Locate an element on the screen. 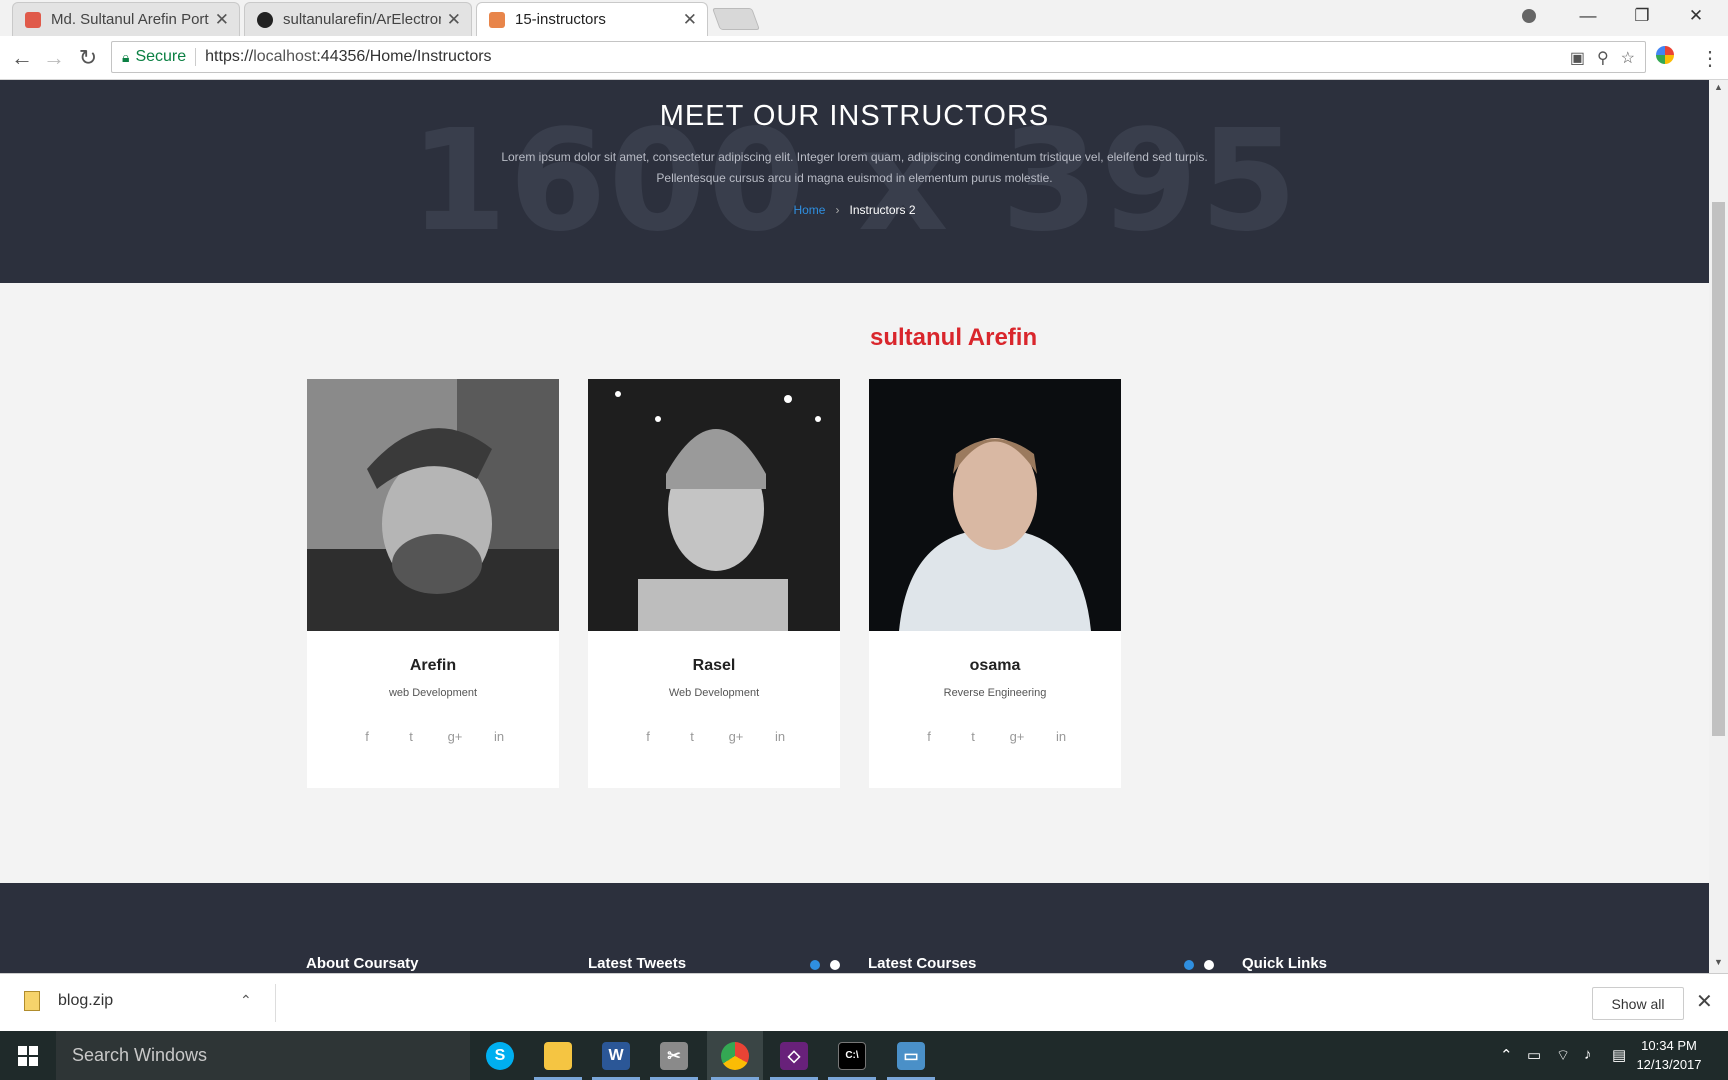 This screenshot has height=1080, width=1728. shelf-divider is located at coordinates (275, 1003).